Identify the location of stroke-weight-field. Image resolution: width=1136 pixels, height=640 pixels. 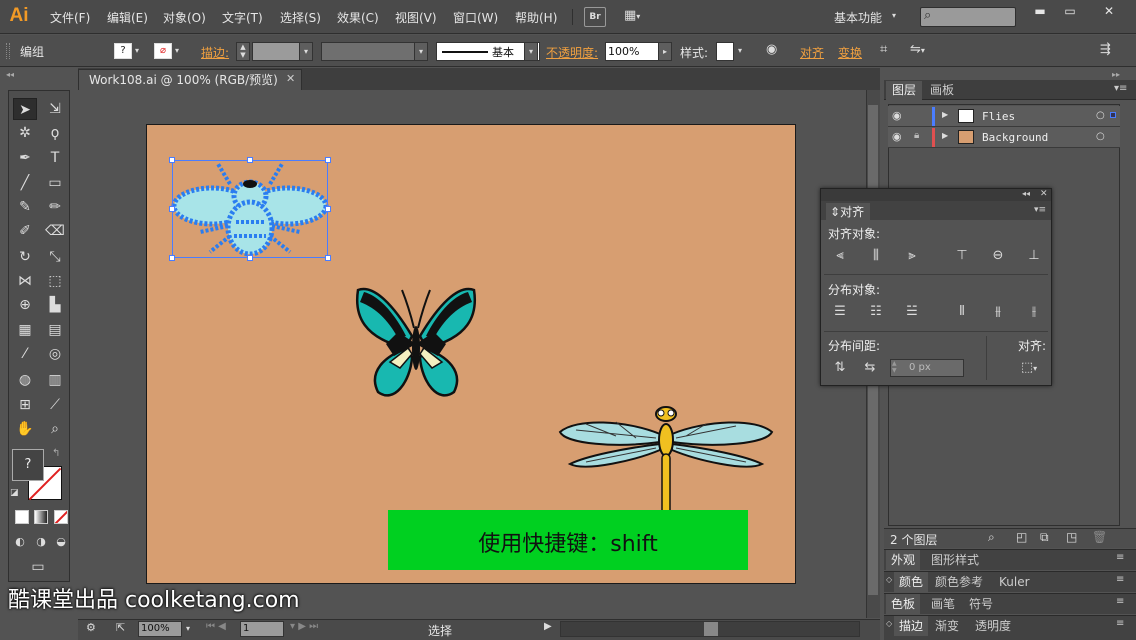
(276, 51).